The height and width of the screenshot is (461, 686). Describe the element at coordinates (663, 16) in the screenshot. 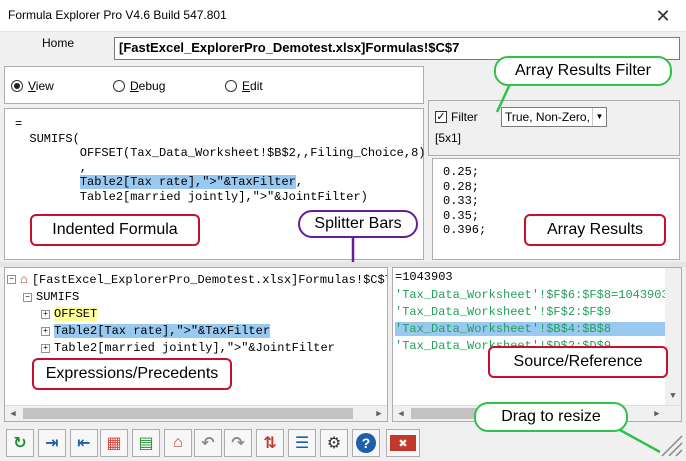

I see `close-icon: ✕` at that location.